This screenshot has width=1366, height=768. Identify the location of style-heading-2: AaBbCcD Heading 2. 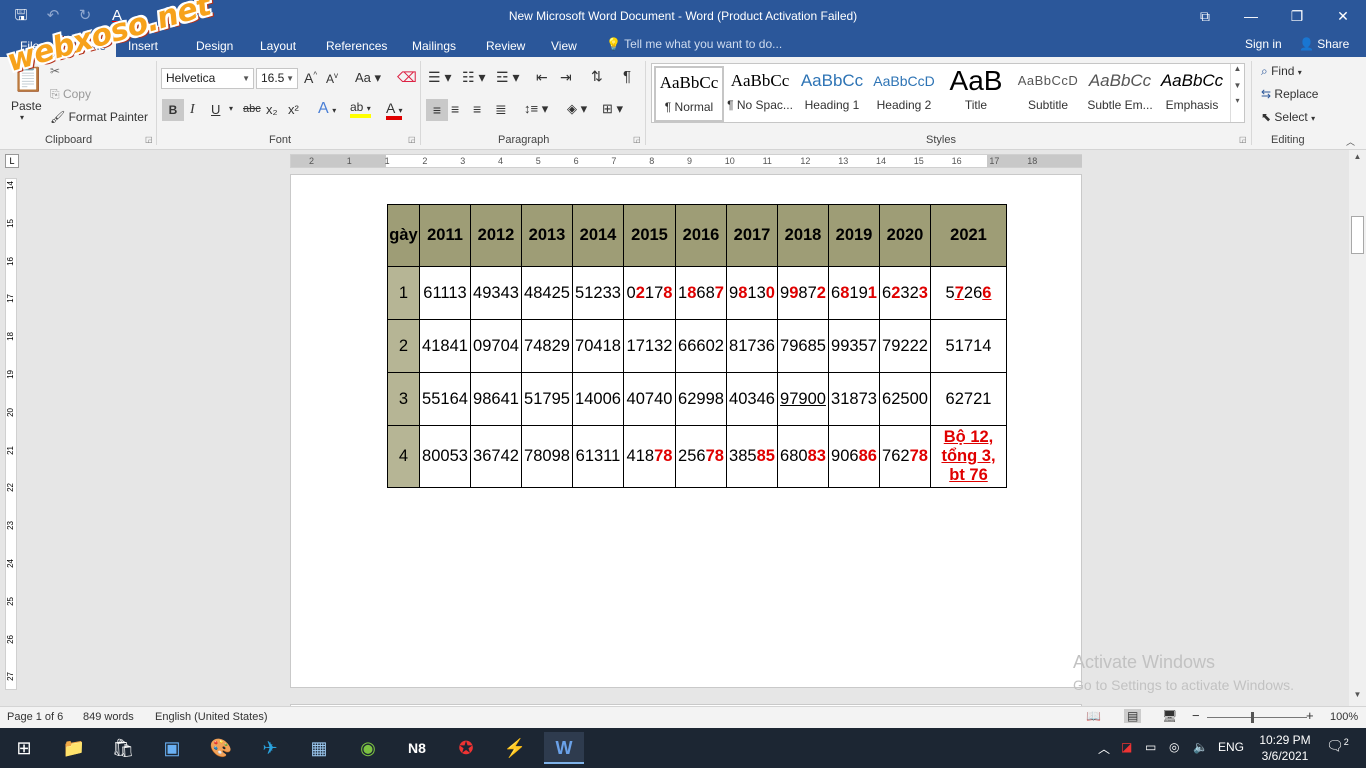
(904, 94).